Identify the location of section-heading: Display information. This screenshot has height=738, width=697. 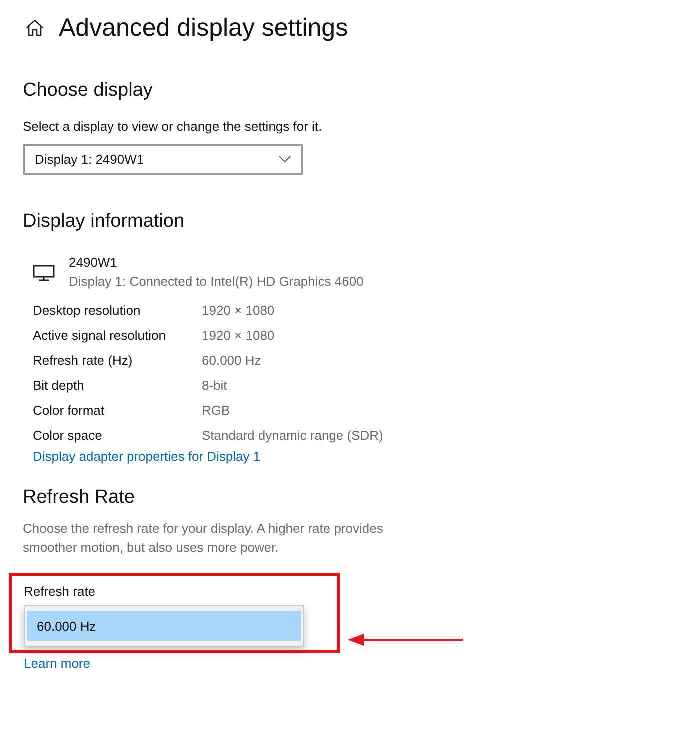
(104, 222).